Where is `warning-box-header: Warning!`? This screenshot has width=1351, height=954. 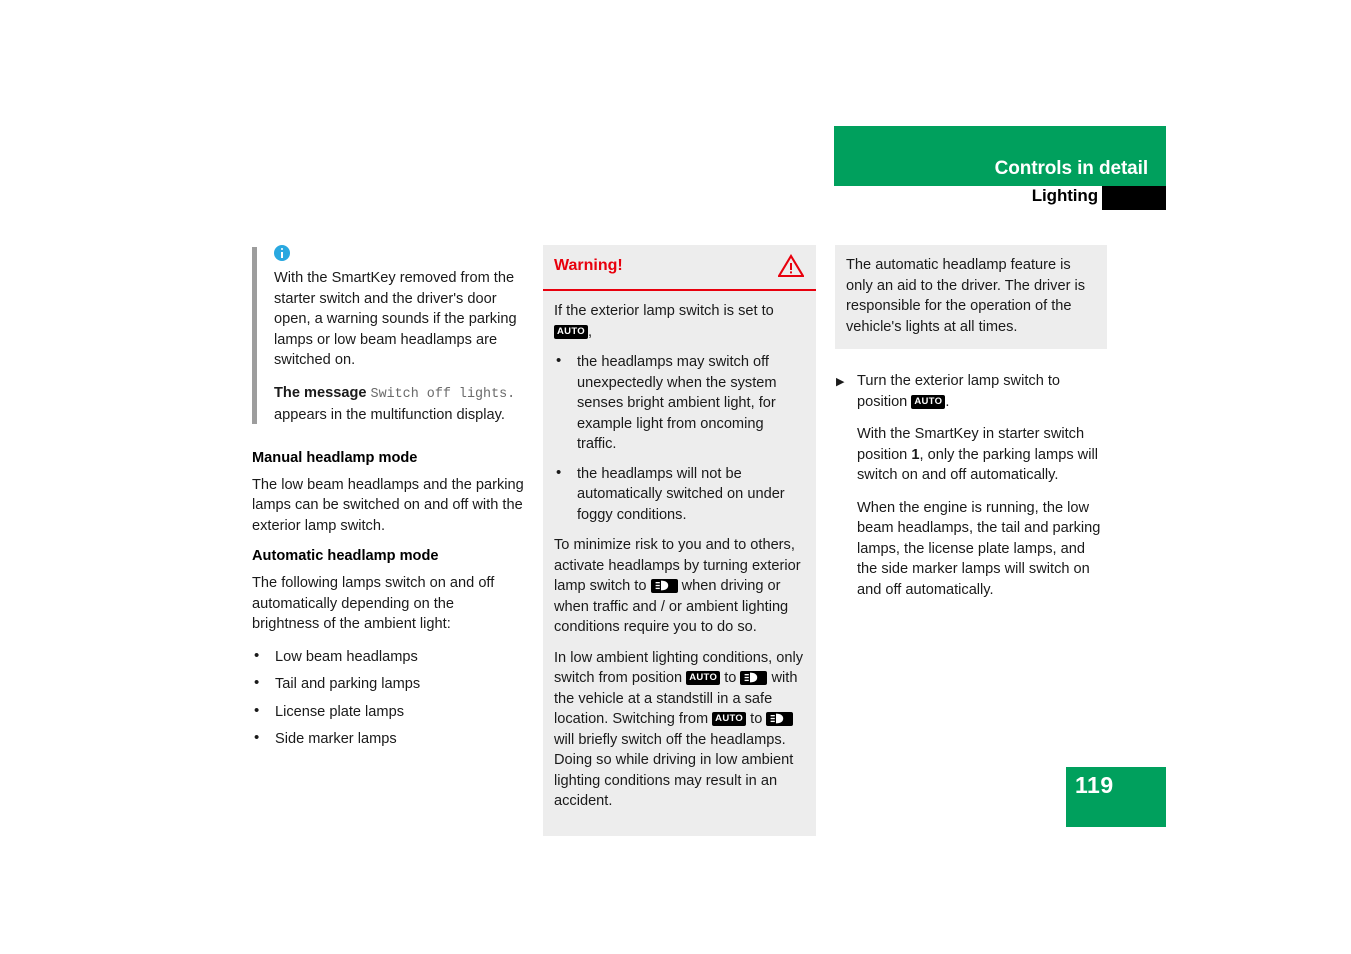
warning-box-header: Warning! is located at coordinates (679, 268).